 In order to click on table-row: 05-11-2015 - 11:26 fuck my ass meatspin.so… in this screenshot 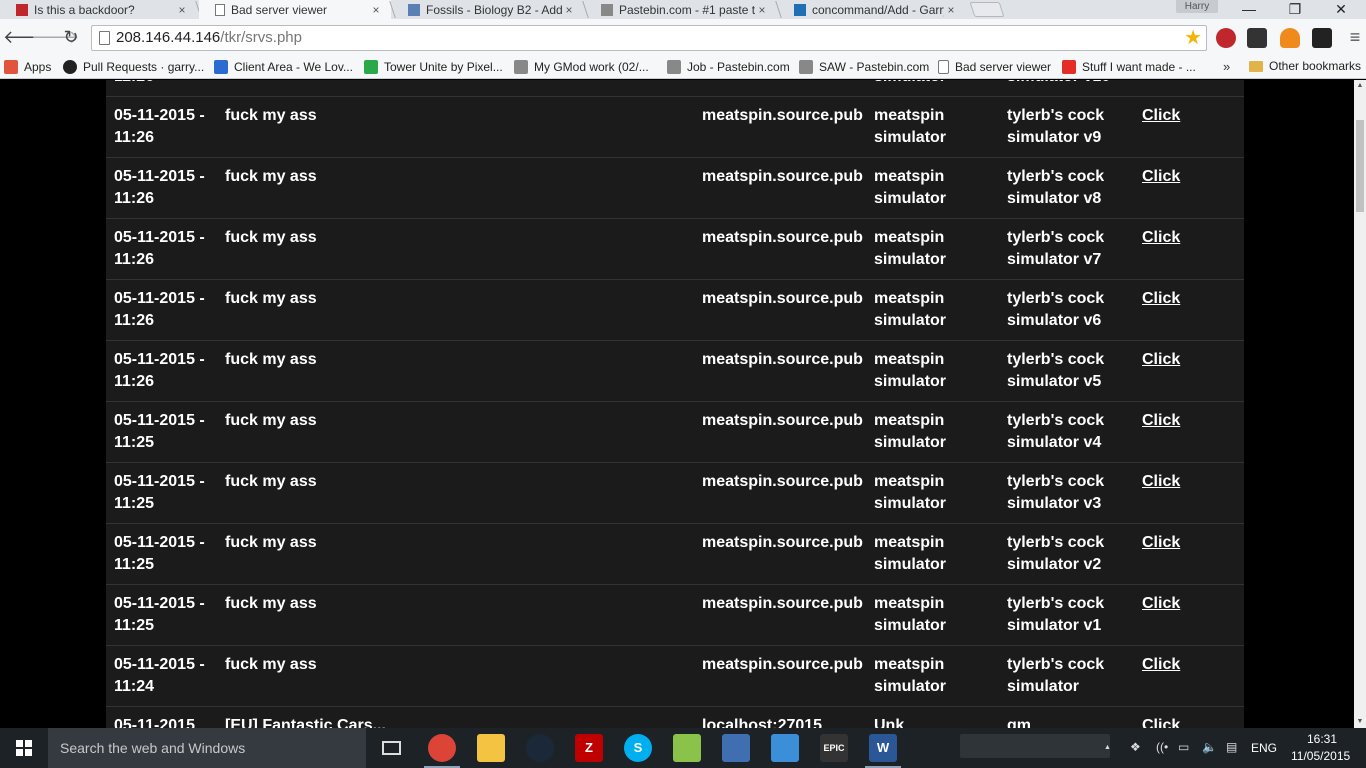, I will do `click(675, 310)`.